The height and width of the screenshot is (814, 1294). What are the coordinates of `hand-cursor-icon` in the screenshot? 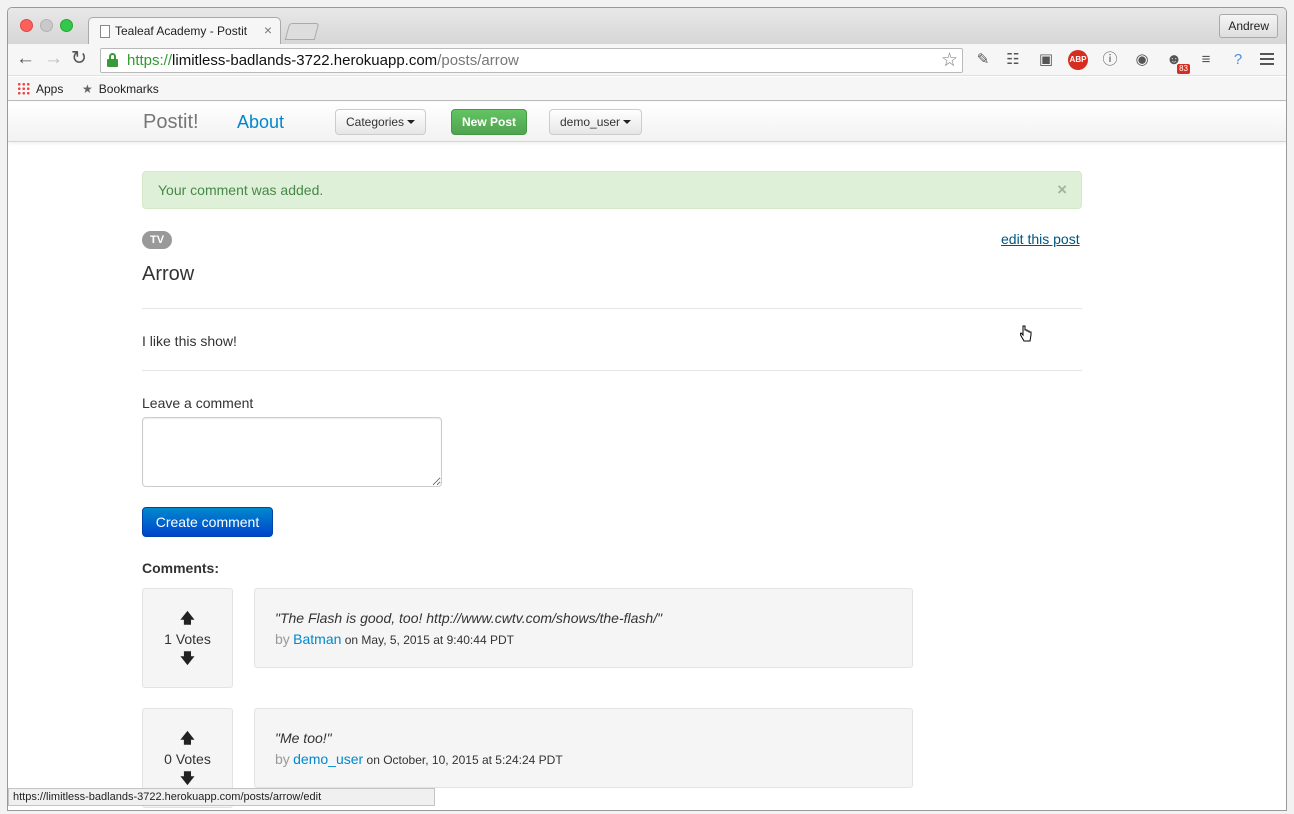 It's located at (1026, 333).